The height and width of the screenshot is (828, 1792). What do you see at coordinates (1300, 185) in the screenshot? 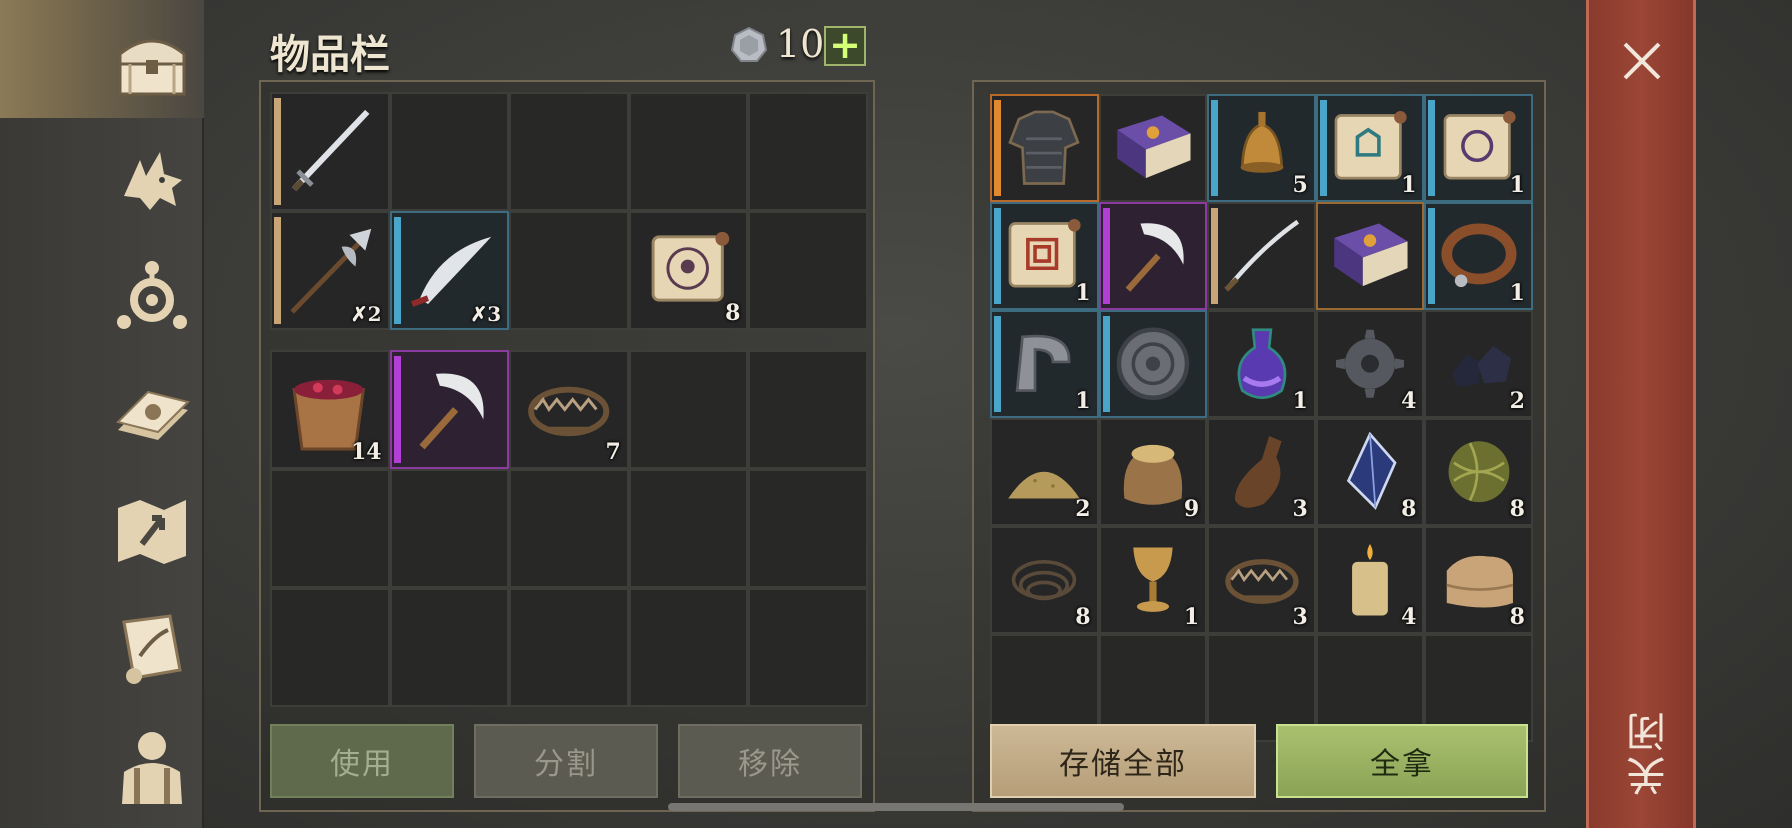
I see `item-quantity: 5` at bounding box center [1300, 185].